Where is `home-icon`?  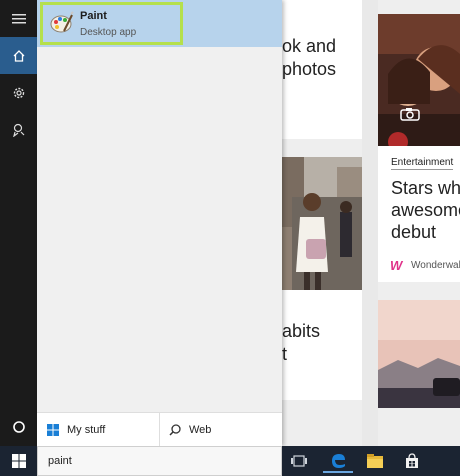 home-icon is located at coordinates (18, 55).